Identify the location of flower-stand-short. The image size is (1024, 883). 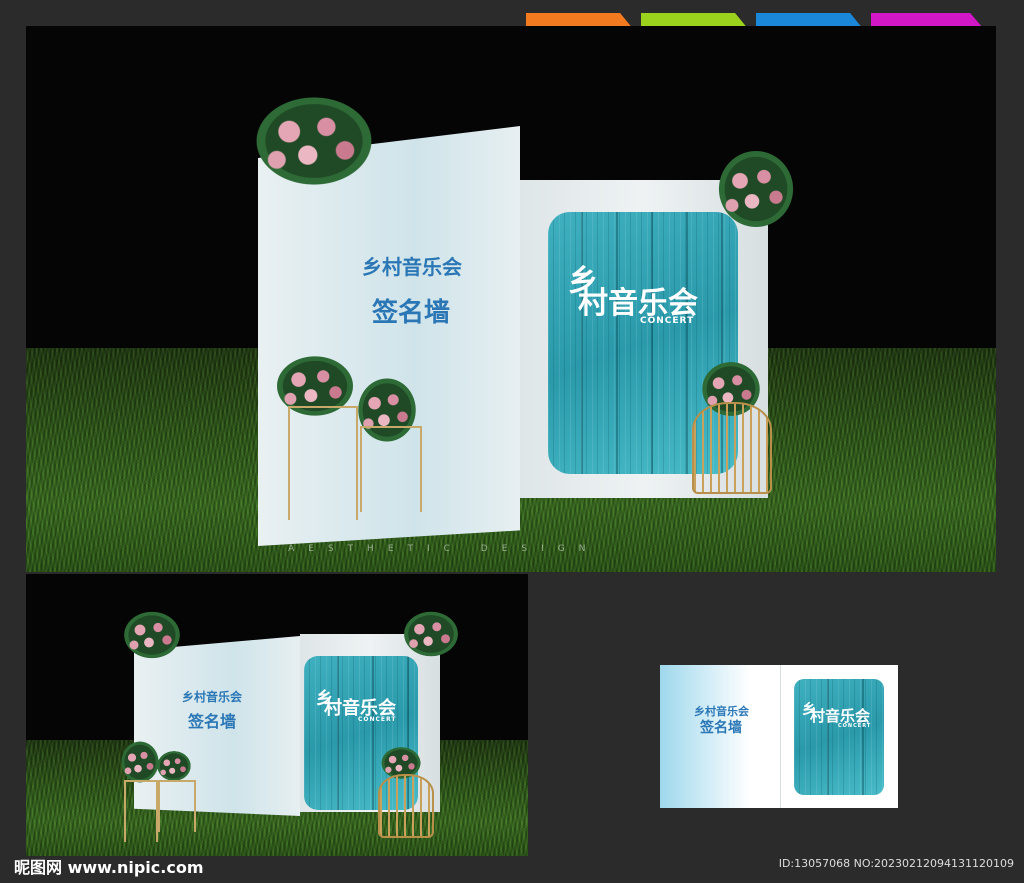
(391, 469).